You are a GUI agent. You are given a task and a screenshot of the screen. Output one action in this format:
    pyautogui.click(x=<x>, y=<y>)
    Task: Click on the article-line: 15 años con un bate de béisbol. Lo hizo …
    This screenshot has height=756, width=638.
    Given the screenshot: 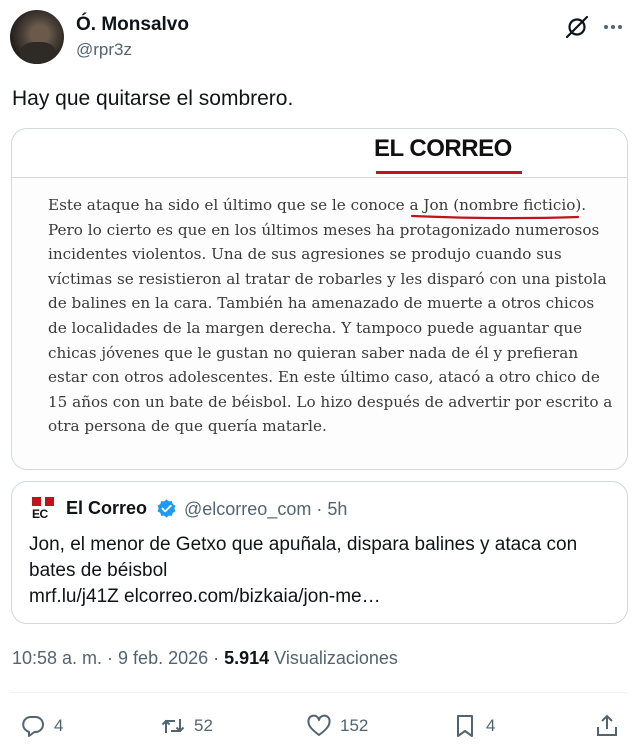 What is the action you would take?
    pyautogui.click(x=330, y=401)
    